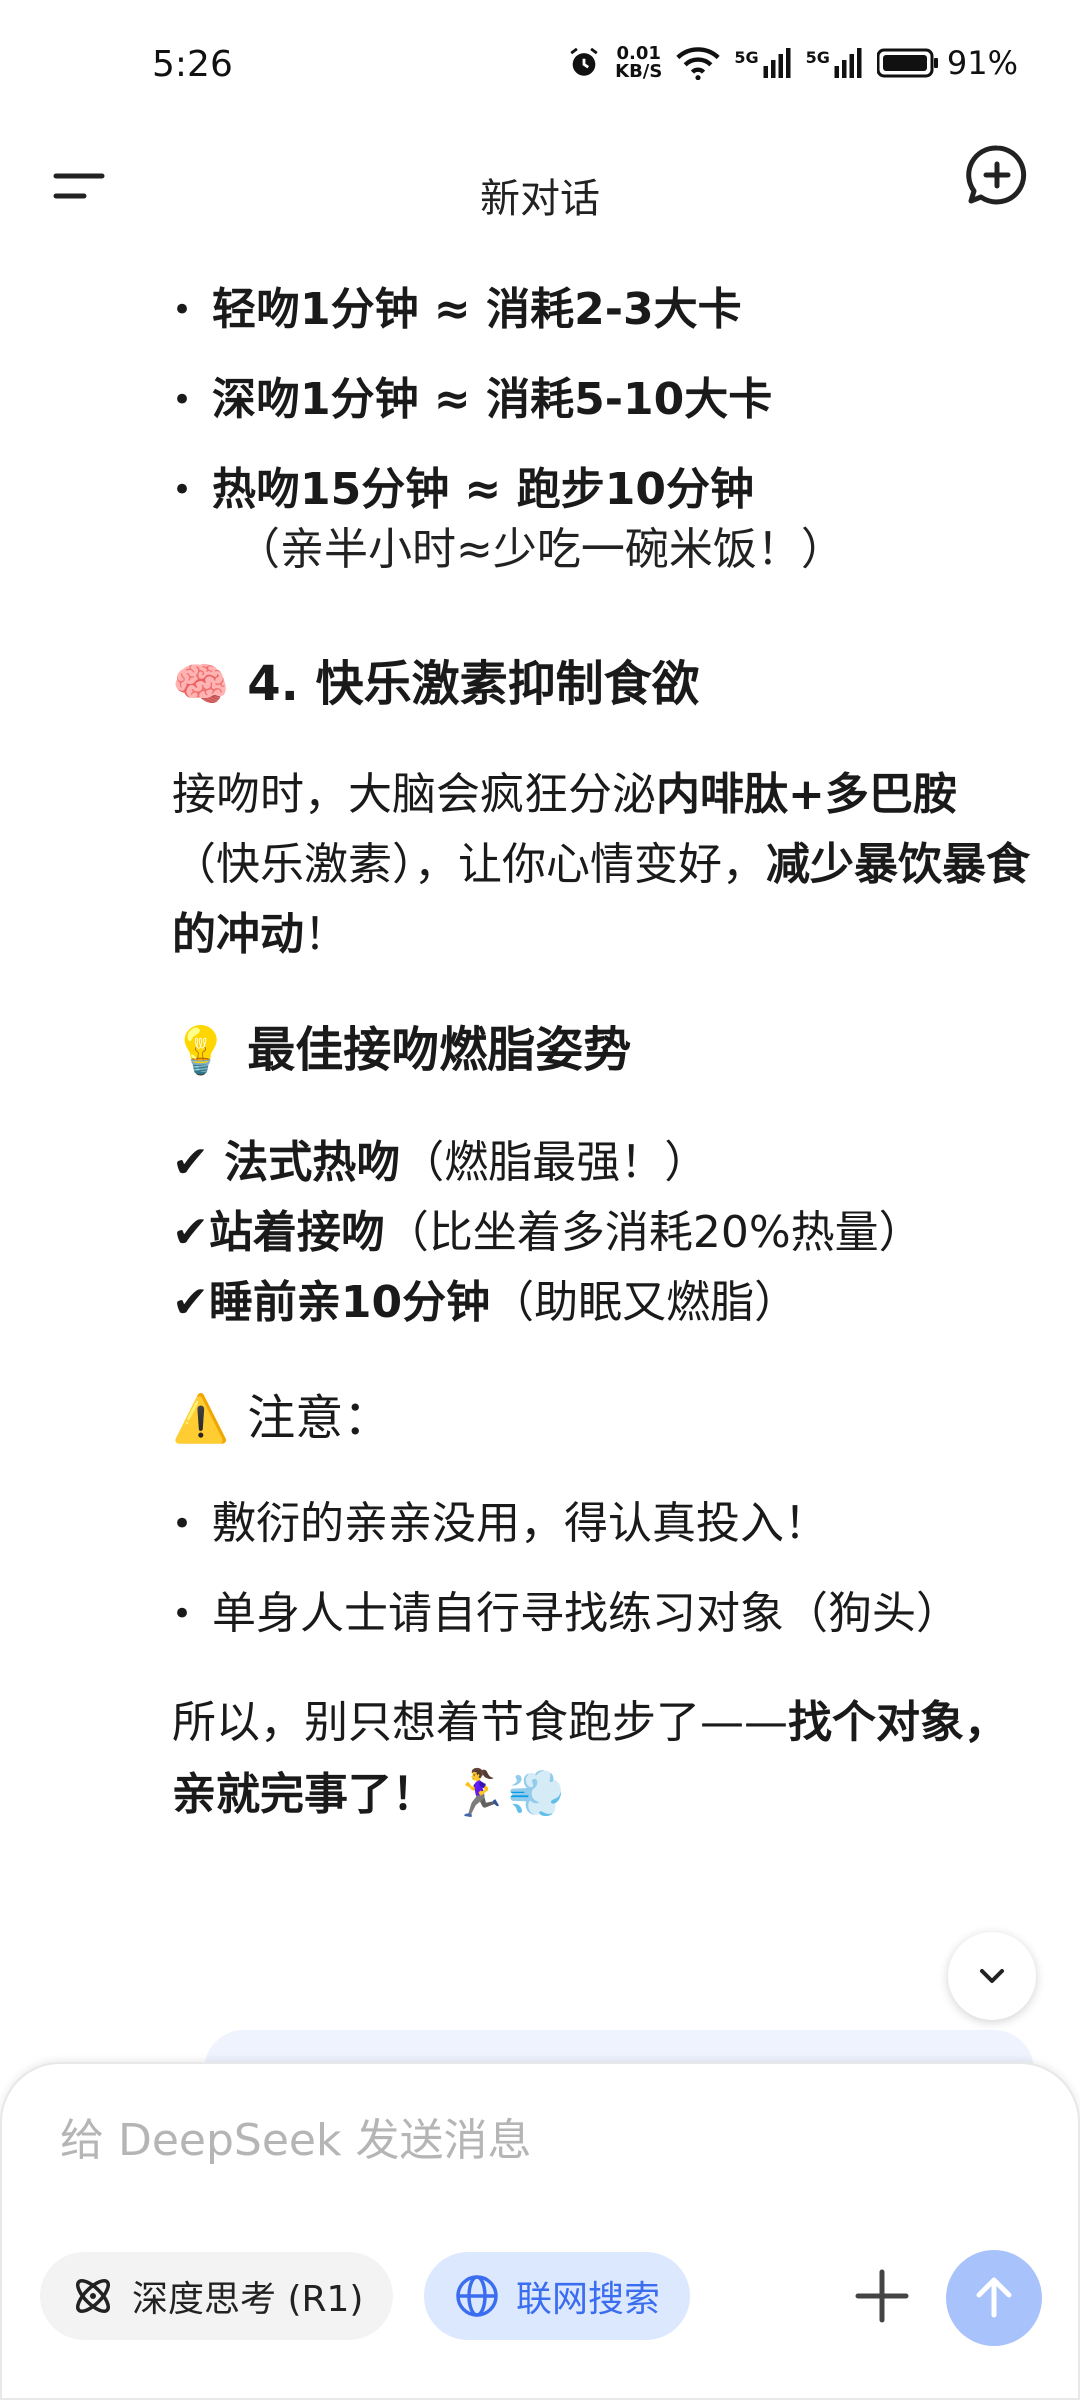  What do you see at coordinates (201, 1050) in the screenshot?
I see `lightbulb-icon: 💡` at bounding box center [201, 1050].